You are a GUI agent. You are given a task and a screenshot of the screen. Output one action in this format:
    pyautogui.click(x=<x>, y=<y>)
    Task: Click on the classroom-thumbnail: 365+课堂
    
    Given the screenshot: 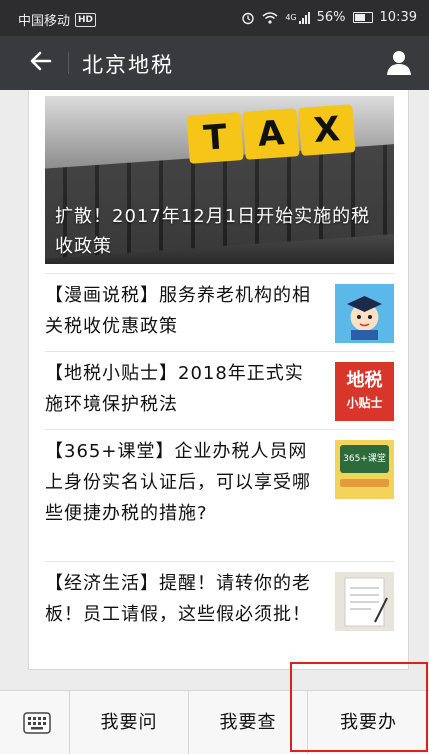 What is the action you would take?
    pyautogui.click(x=364, y=469)
    